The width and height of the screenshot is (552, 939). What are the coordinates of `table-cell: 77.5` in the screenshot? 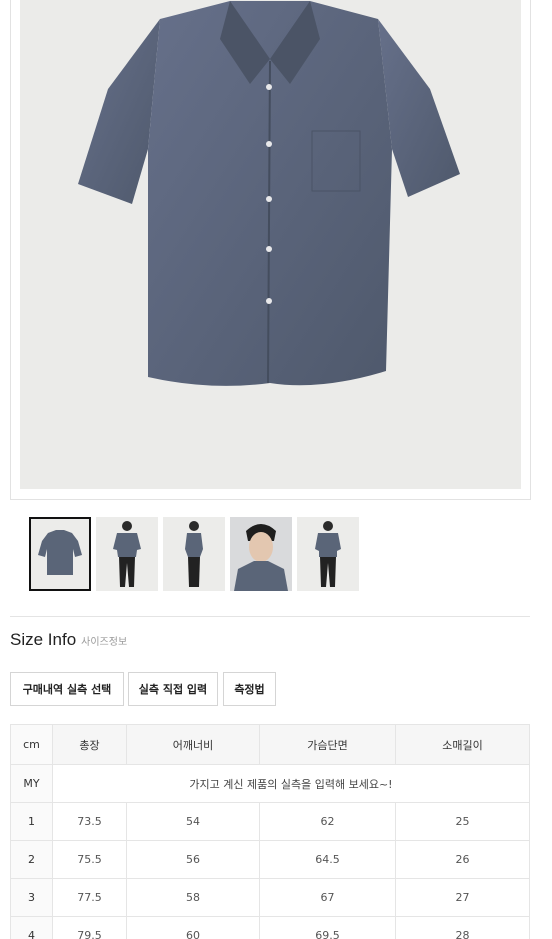 It's located at (89, 897).